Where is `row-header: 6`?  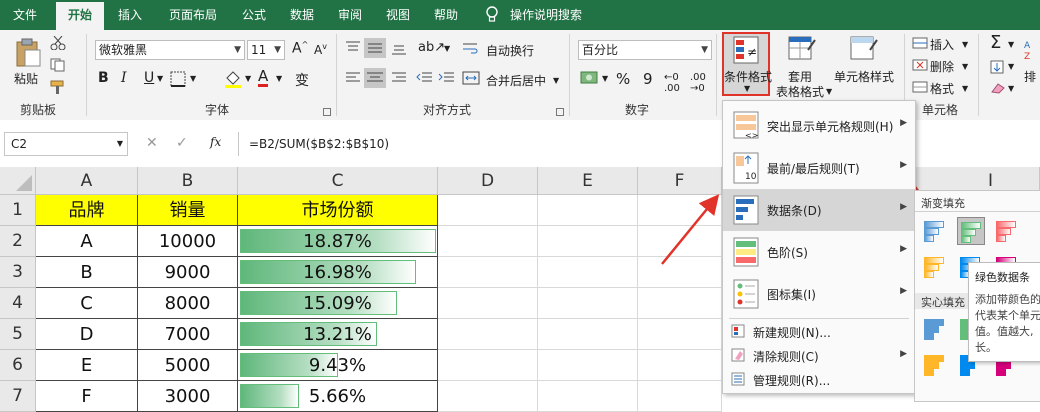 row-header: 6 is located at coordinates (18, 365).